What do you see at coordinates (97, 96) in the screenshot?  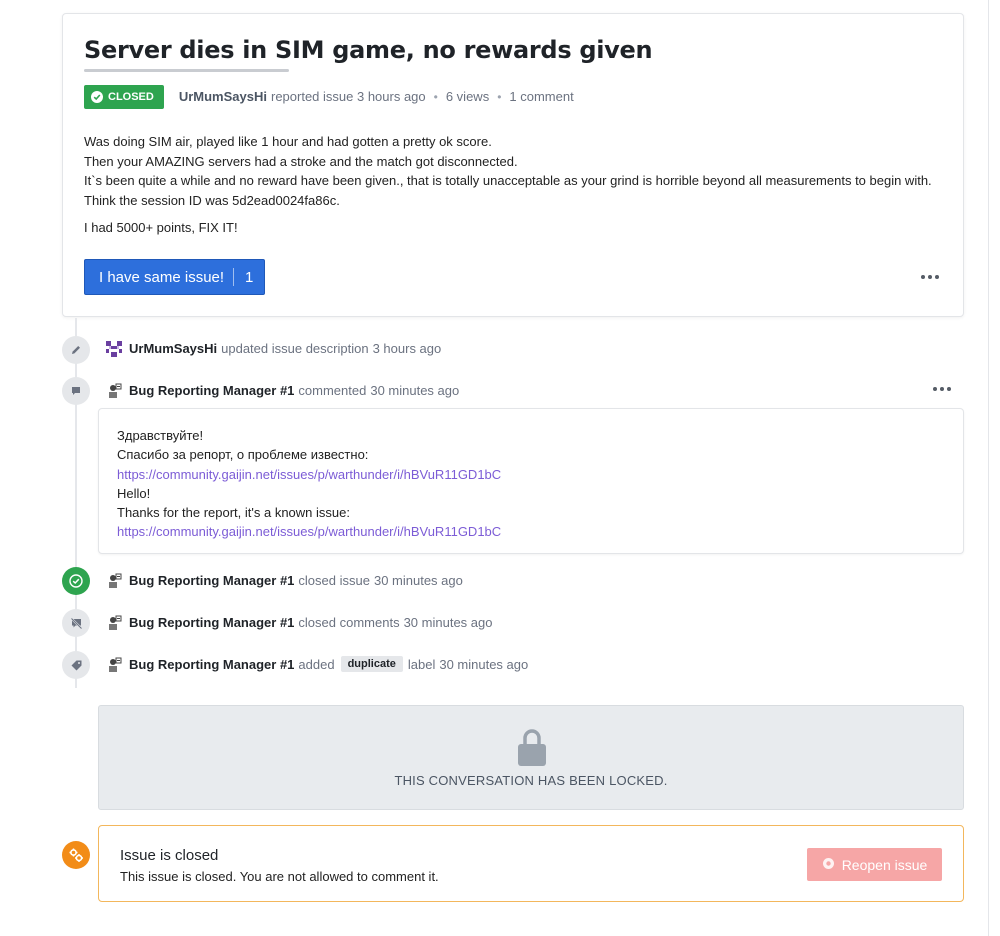 I see `check-circle-icon` at bounding box center [97, 96].